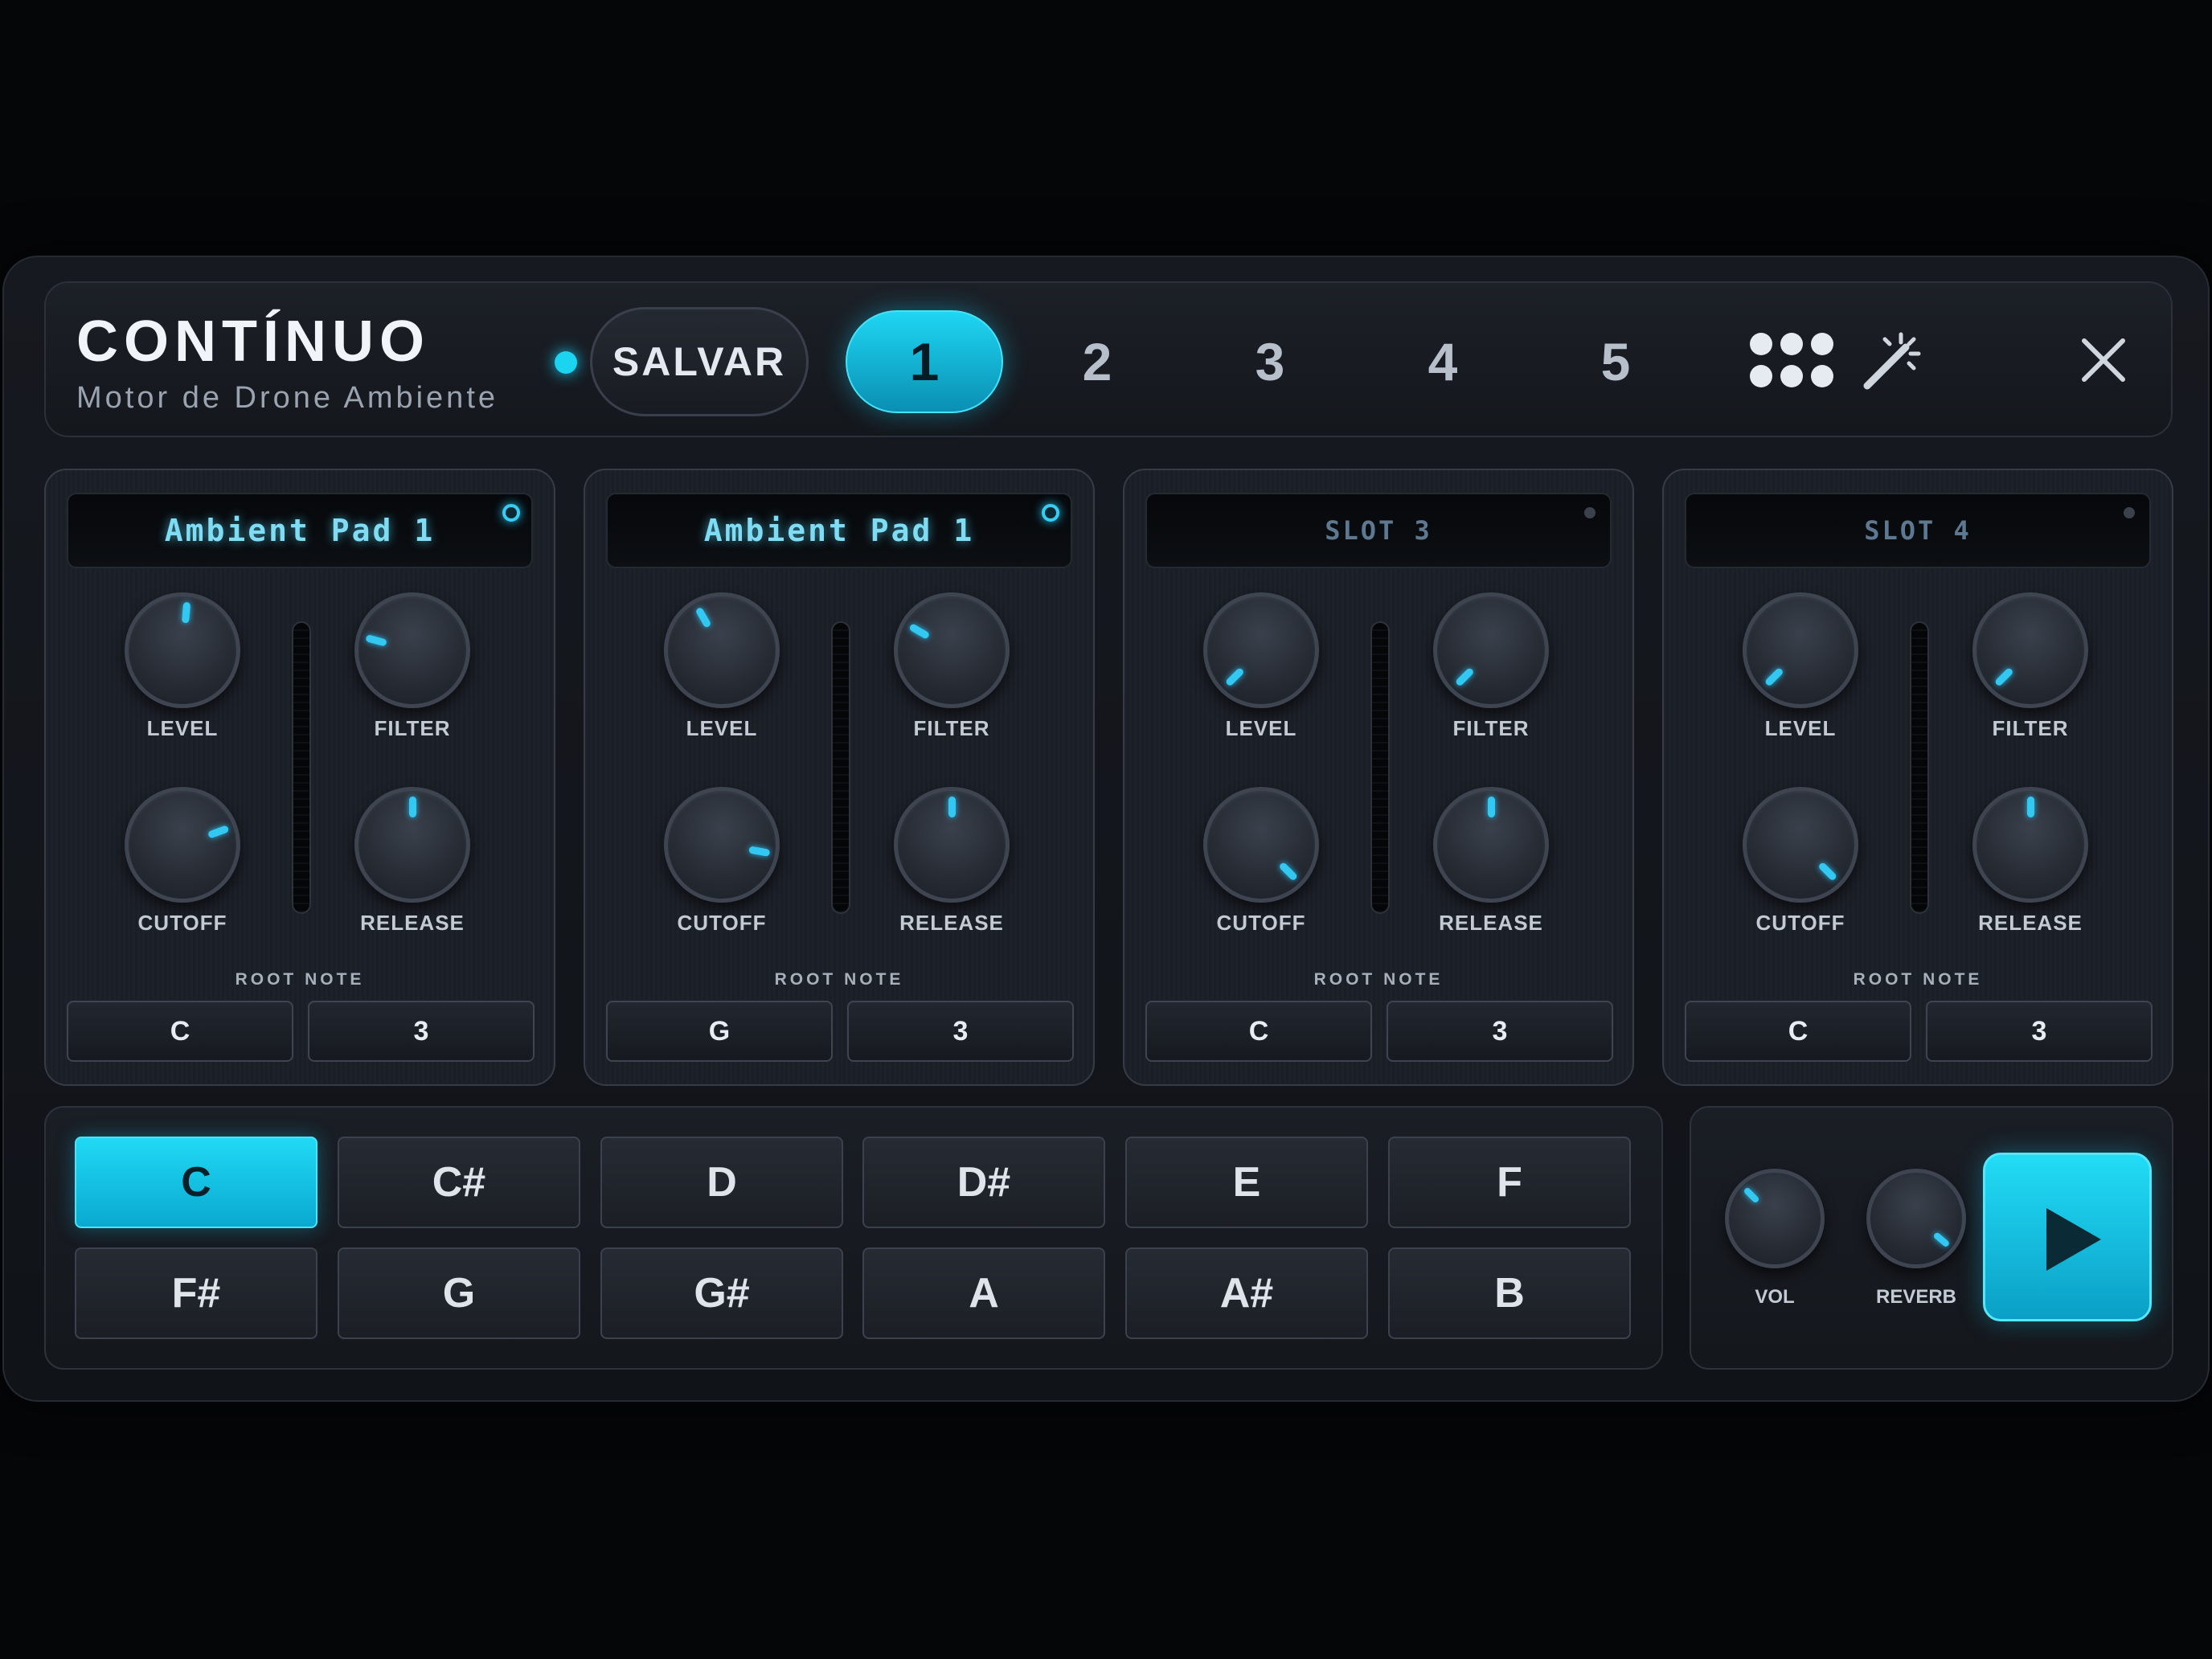 The image size is (2212, 1659). I want to click on slot-1-display: Ambient Pad 1, so click(300, 530).